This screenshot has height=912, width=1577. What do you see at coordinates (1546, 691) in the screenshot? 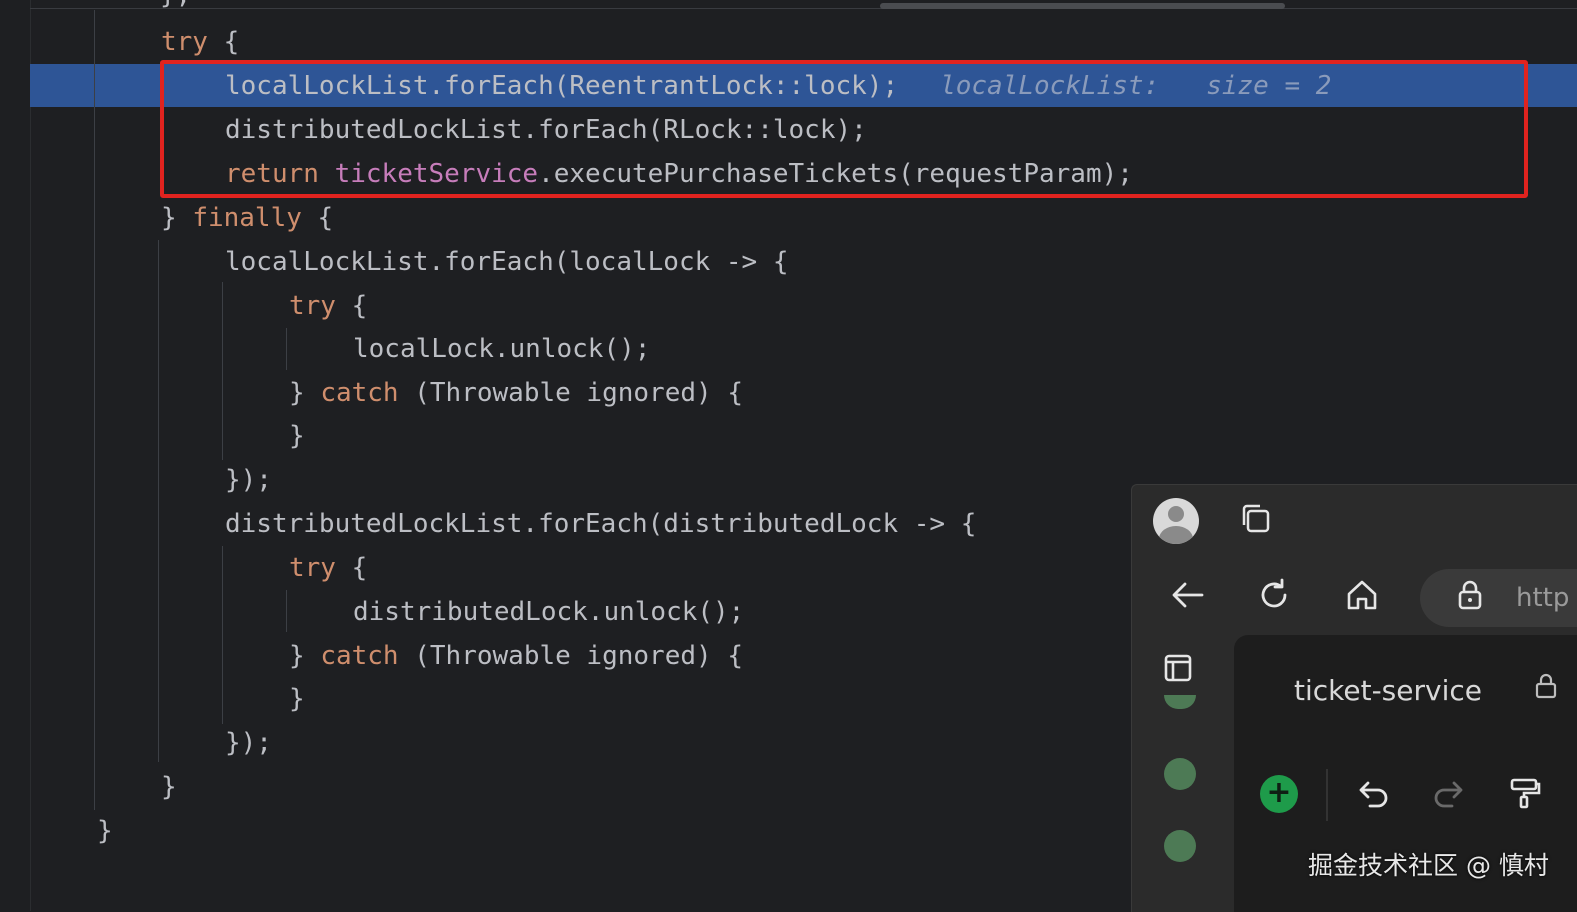
I see `lock-small-icon` at bounding box center [1546, 691].